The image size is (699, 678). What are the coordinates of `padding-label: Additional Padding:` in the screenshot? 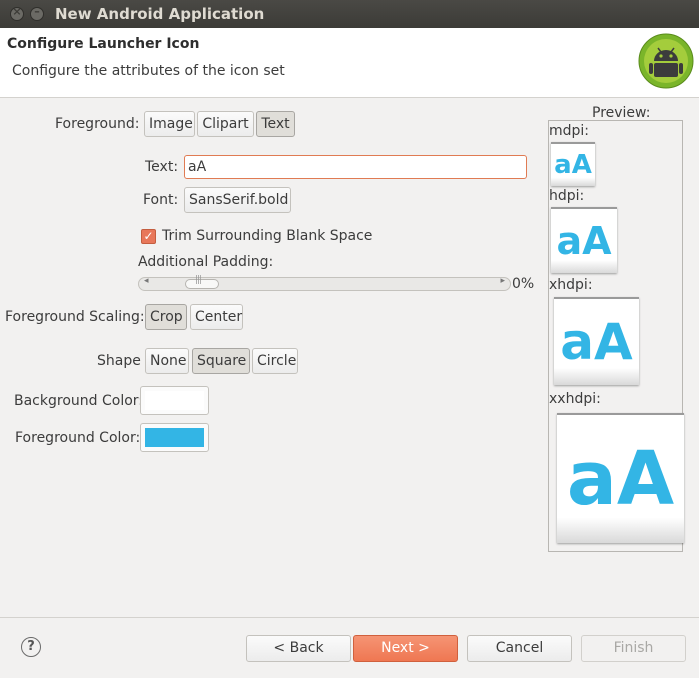 It's located at (206, 262).